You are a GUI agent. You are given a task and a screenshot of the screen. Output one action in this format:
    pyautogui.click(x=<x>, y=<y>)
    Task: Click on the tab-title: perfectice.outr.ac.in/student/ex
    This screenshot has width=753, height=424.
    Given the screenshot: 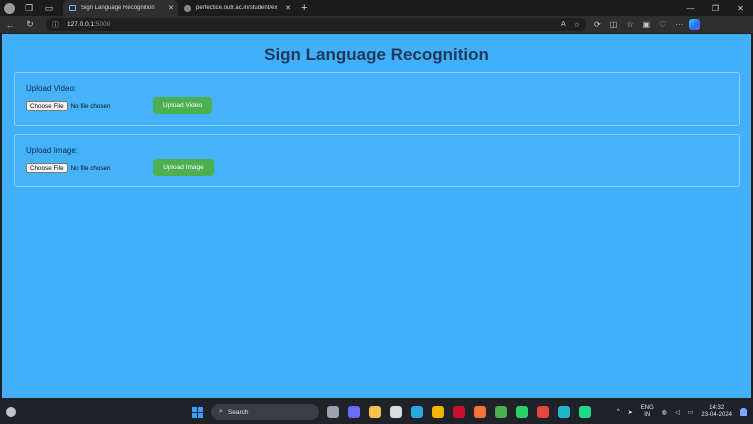 What is the action you would take?
    pyautogui.click(x=237, y=8)
    